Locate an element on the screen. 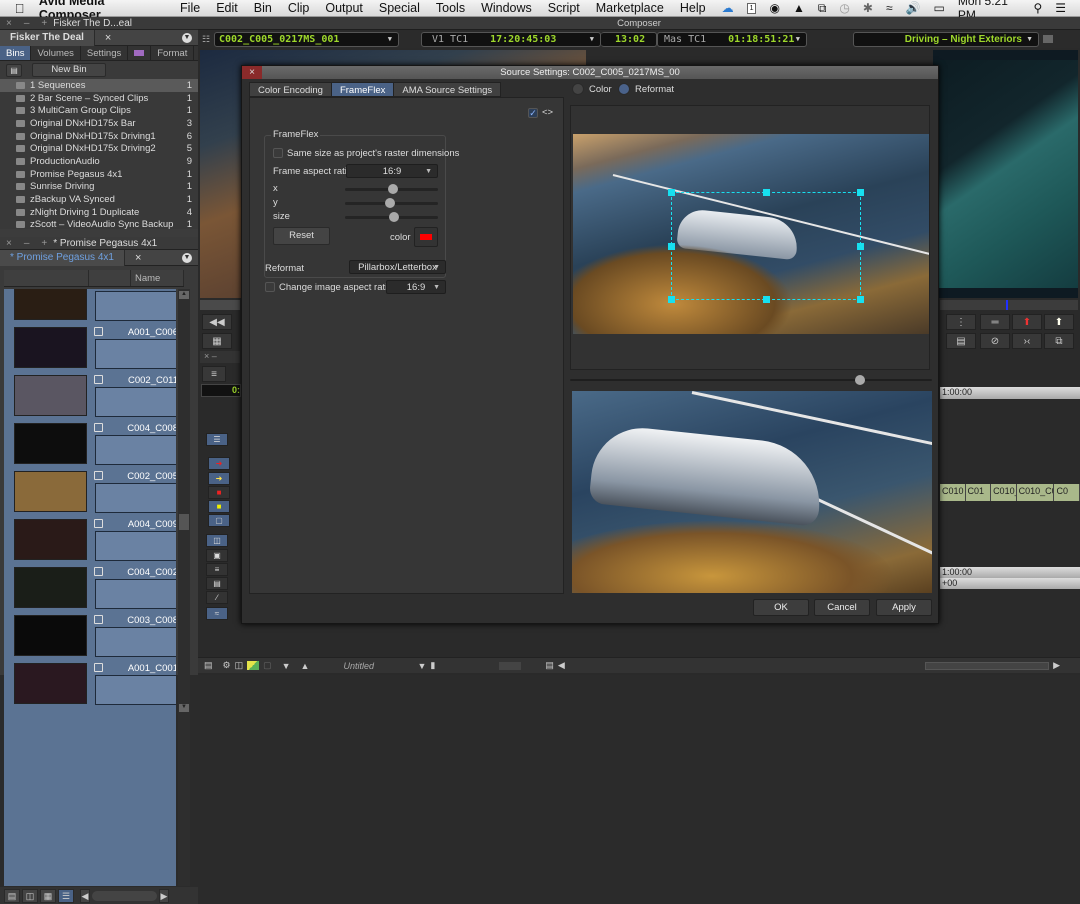 This screenshot has width=1080, height=904. close-dialog-icon: × is located at coordinates (252, 72).